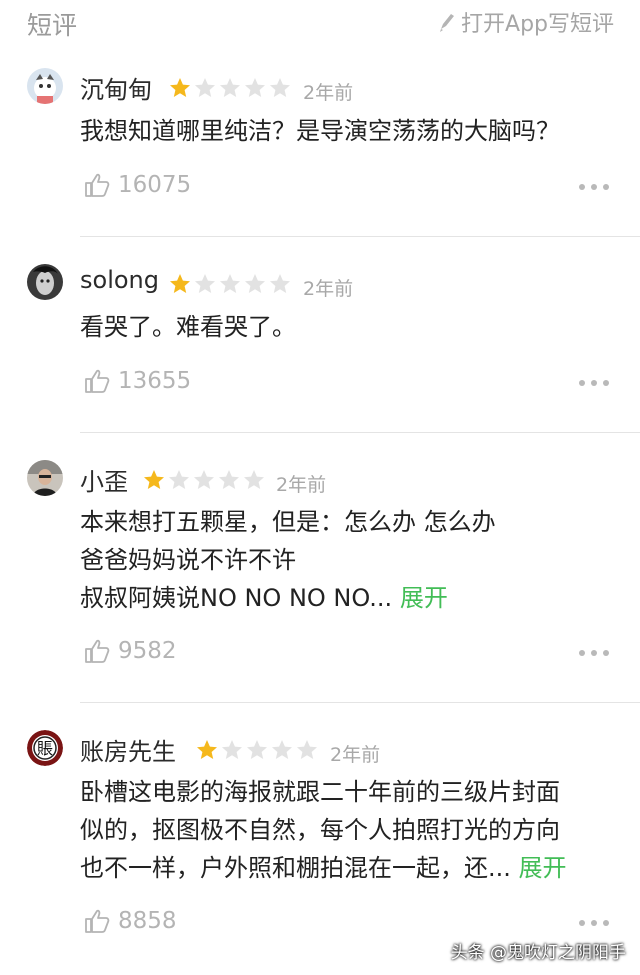  I want to click on pencil-icon, so click(447, 23).